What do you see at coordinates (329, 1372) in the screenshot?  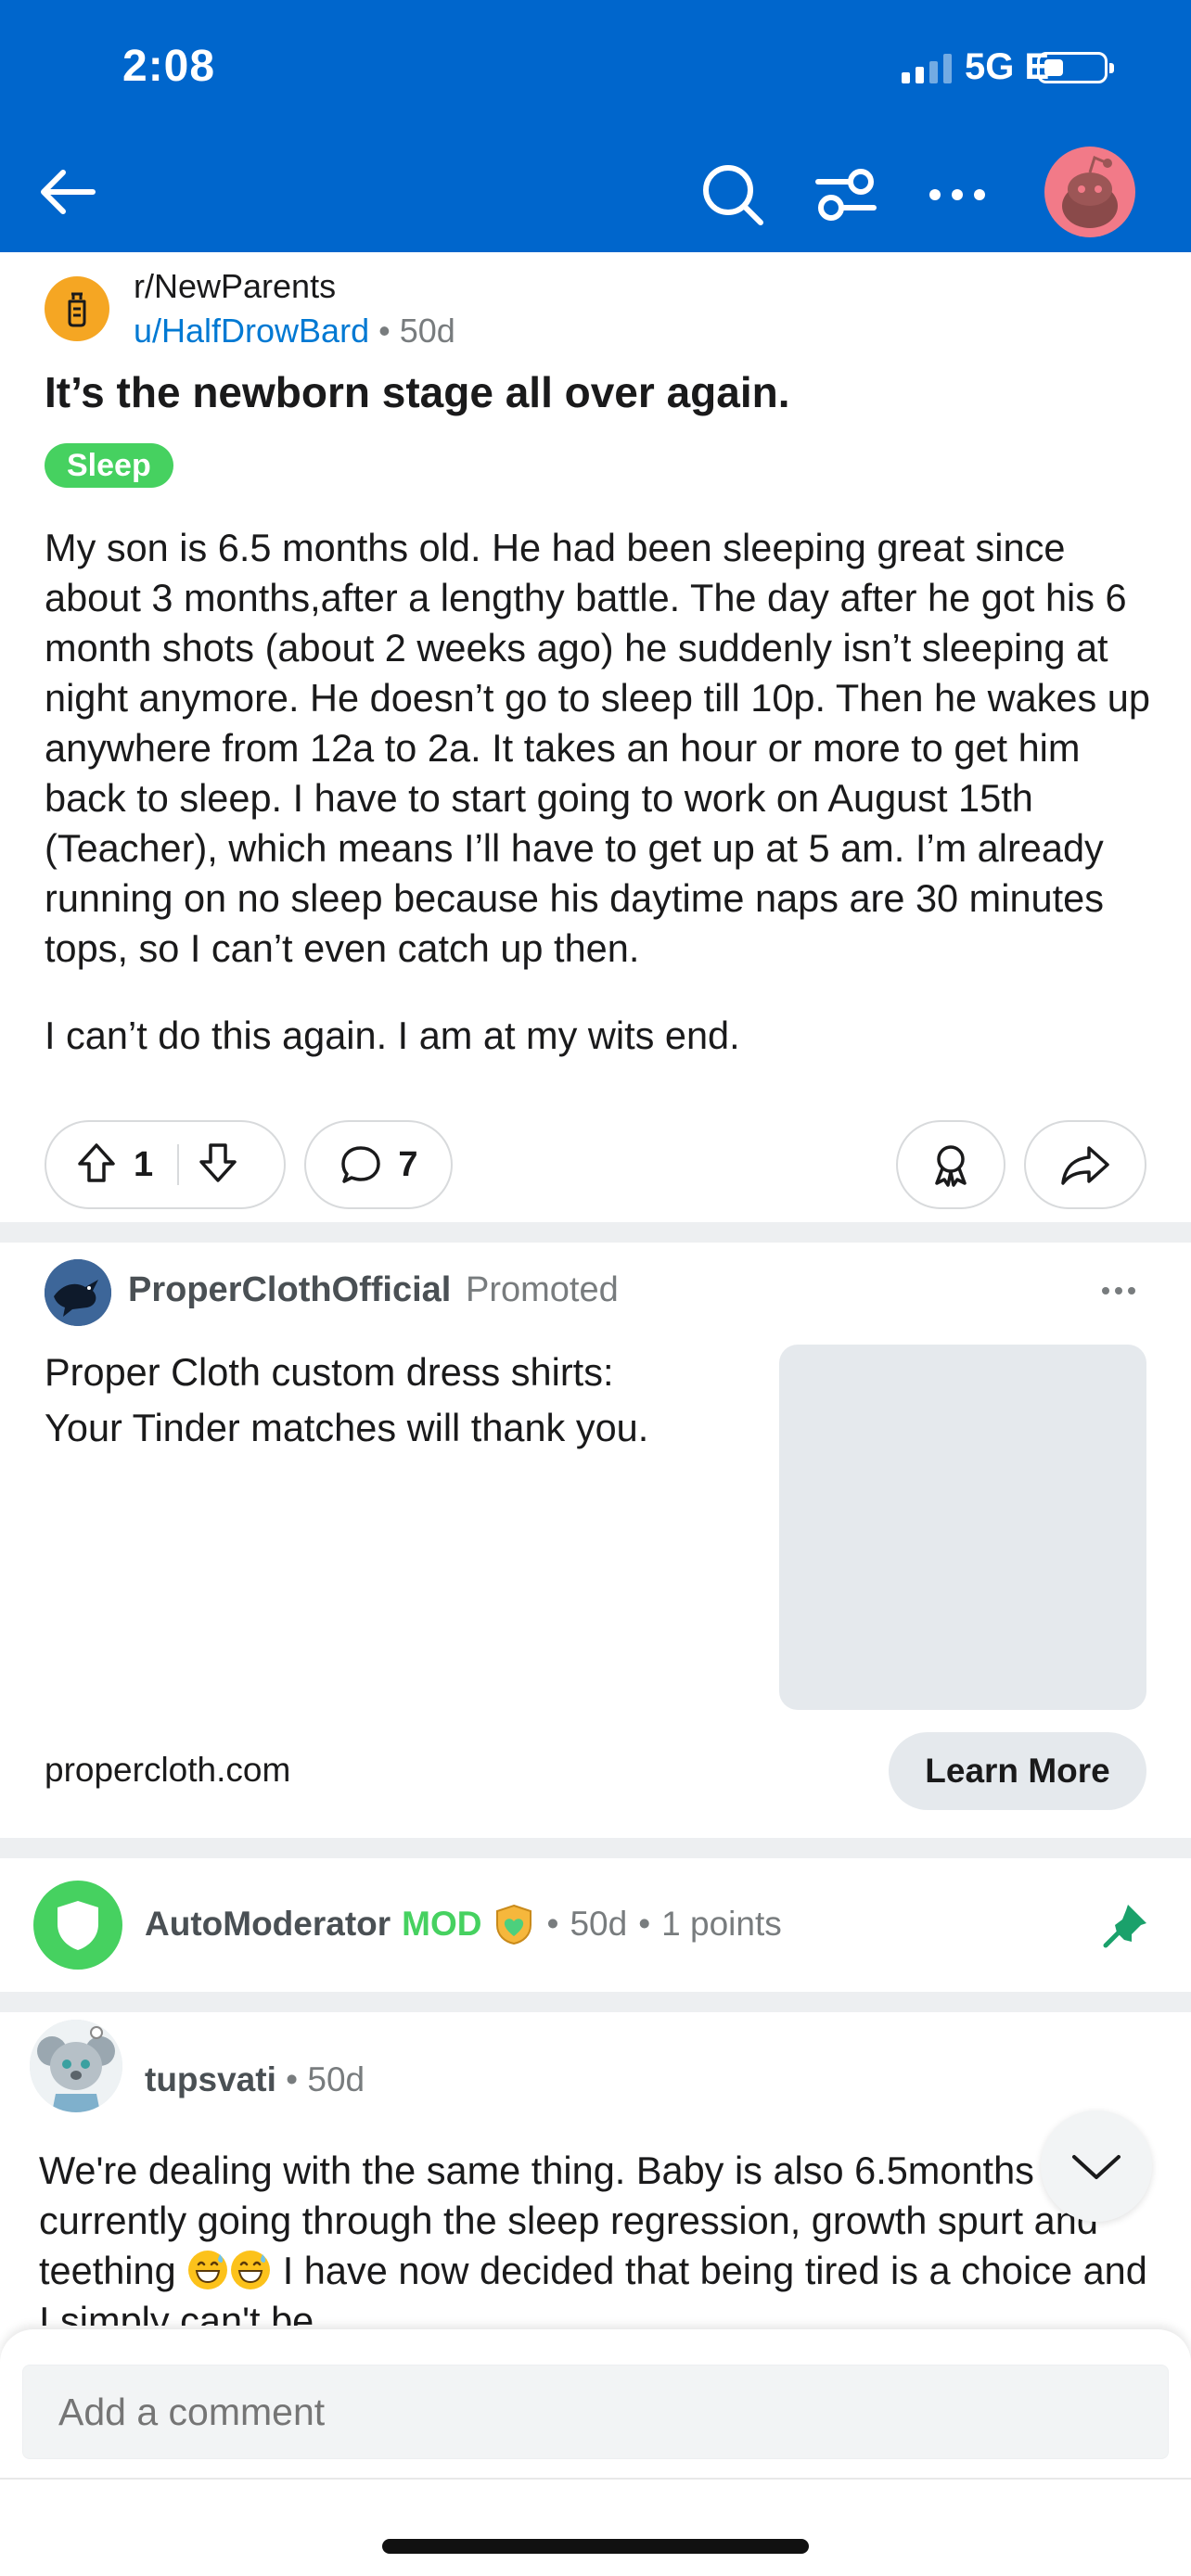 I see `ad-headline-line: Proper Cloth custom dress shirts:` at bounding box center [329, 1372].